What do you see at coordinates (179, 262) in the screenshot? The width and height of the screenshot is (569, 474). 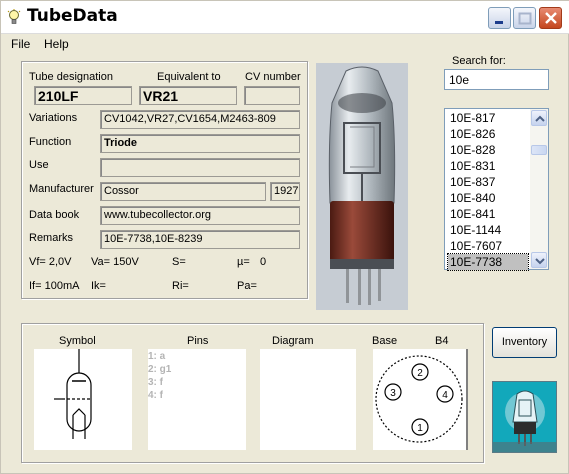 I see `s-value: S=` at bounding box center [179, 262].